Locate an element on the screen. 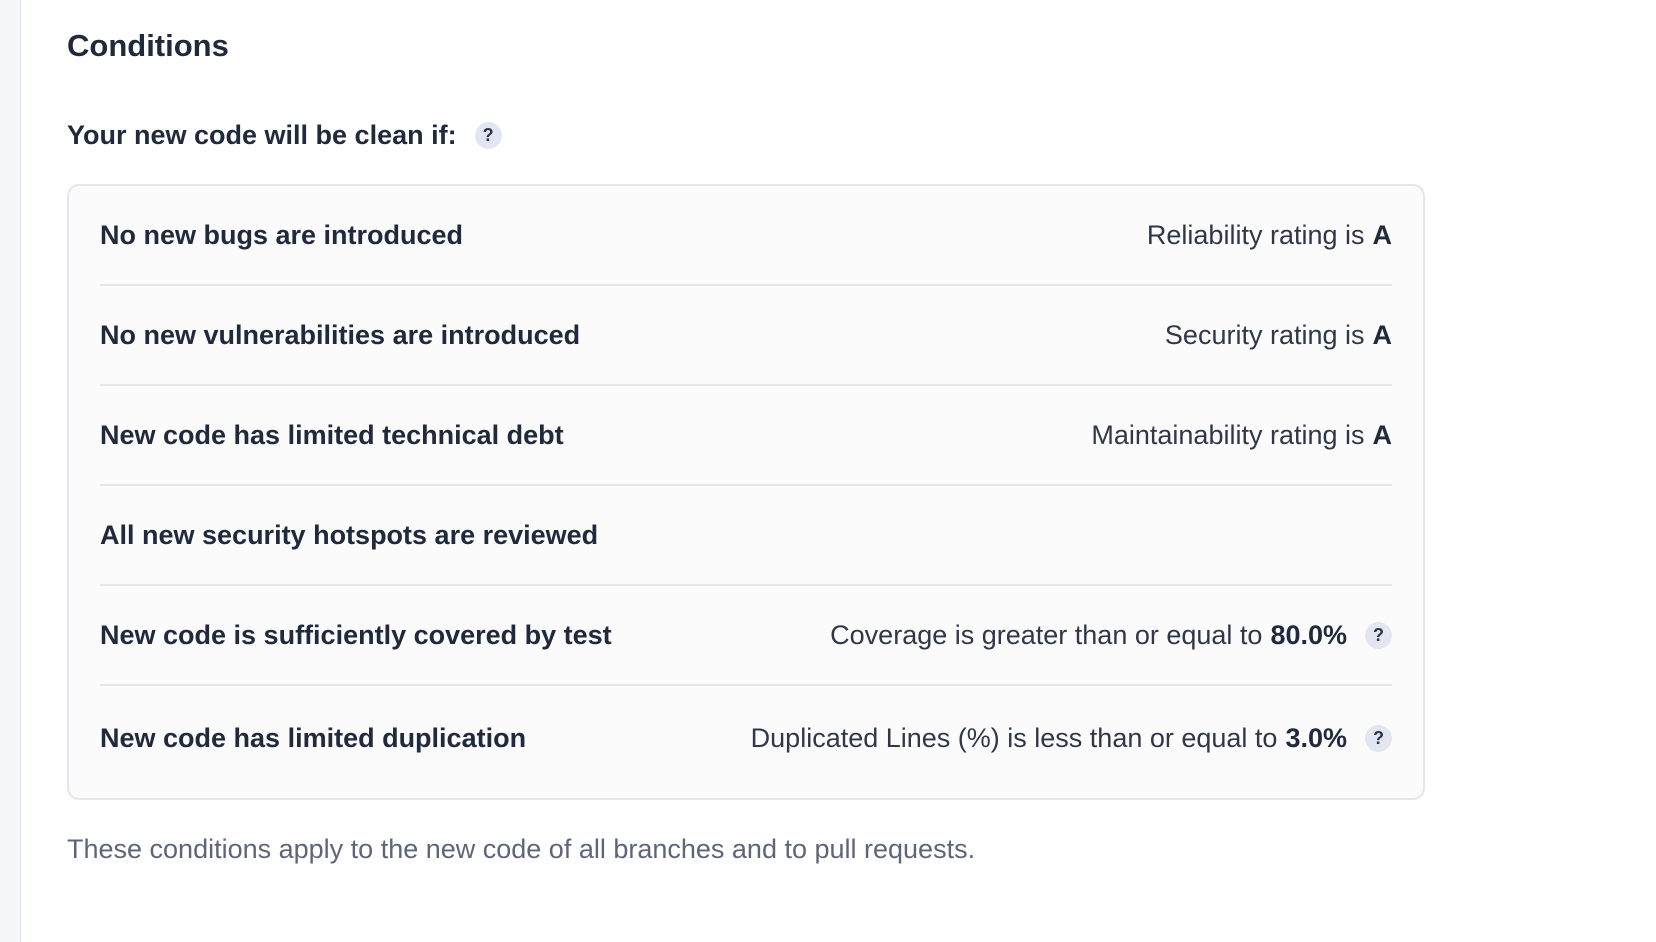 The image size is (1656, 942). condition-label: No new bugs are introduced is located at coordinates (282, 234).